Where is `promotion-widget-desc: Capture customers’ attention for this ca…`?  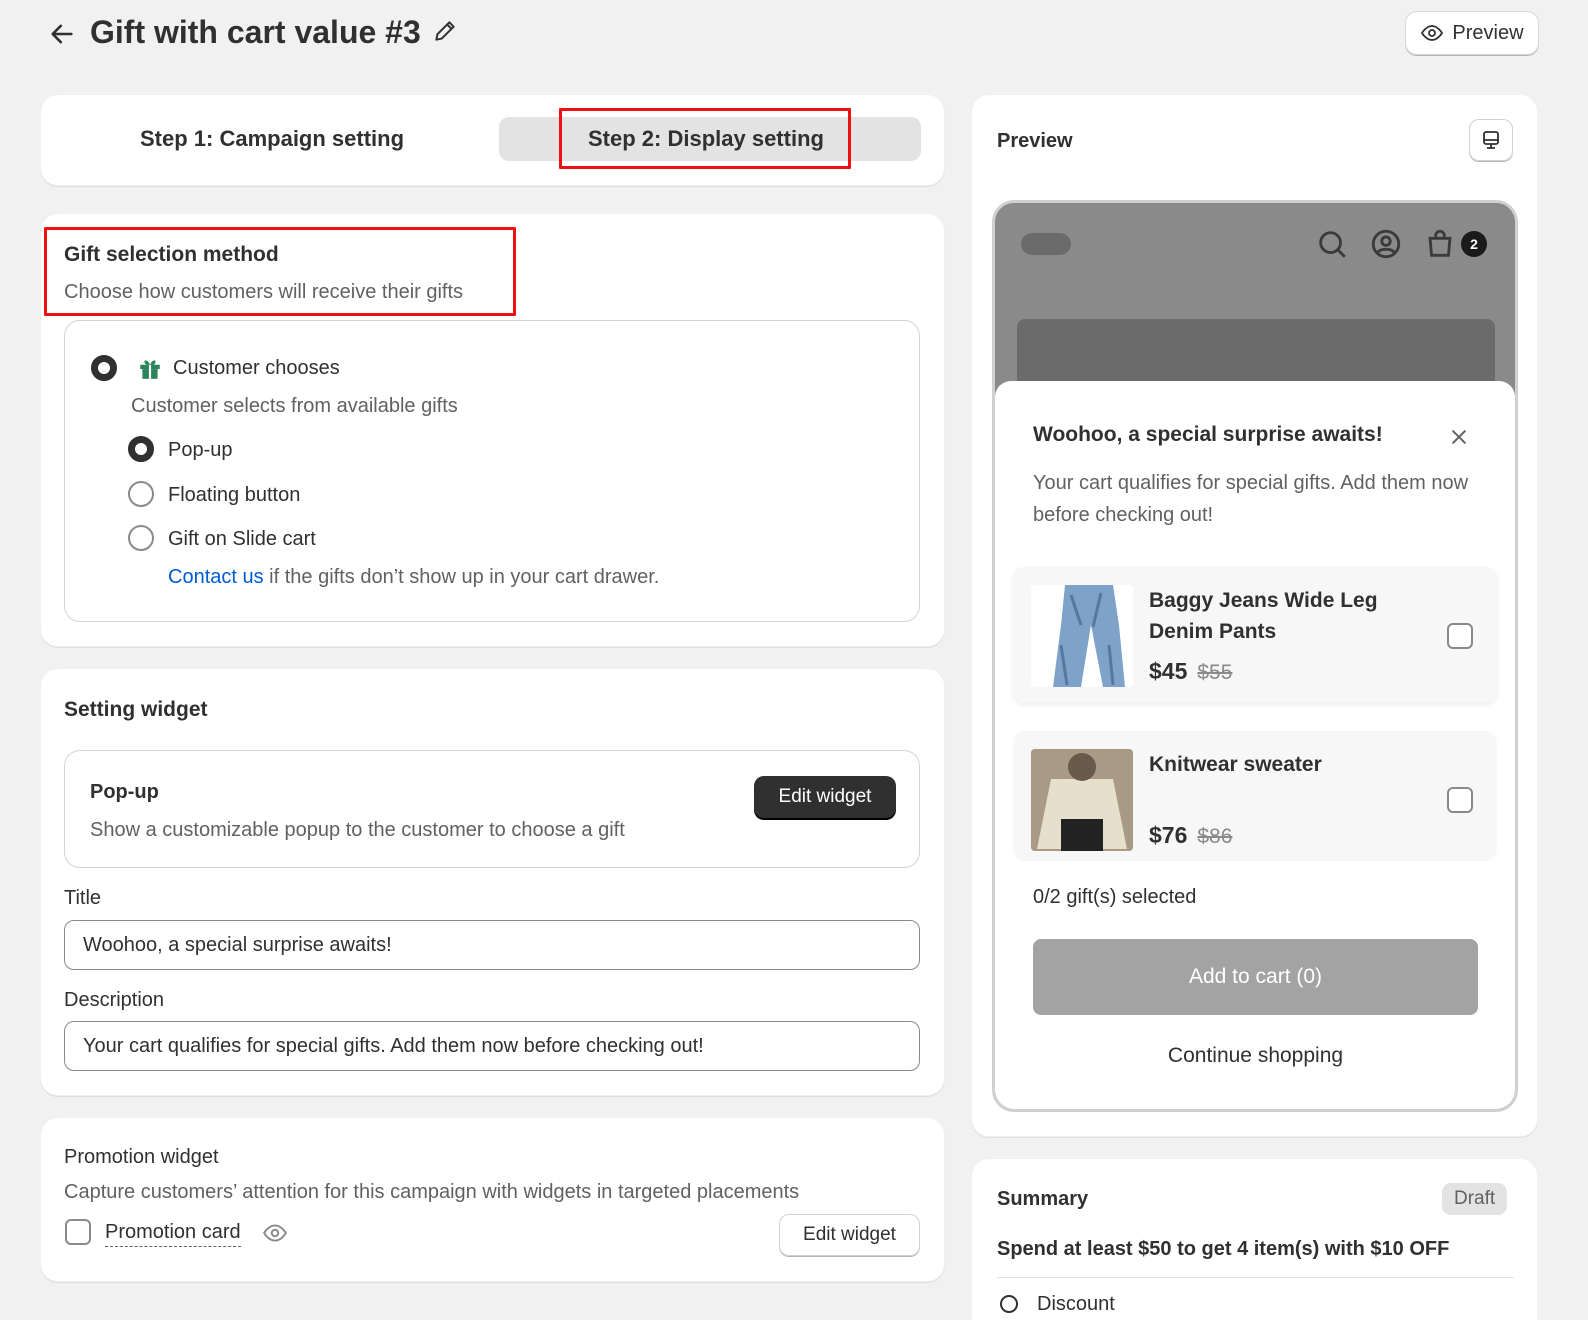 promotion-widget-desc: Capture customers’ attention for this ca… is located at coordinates (432, 1192).